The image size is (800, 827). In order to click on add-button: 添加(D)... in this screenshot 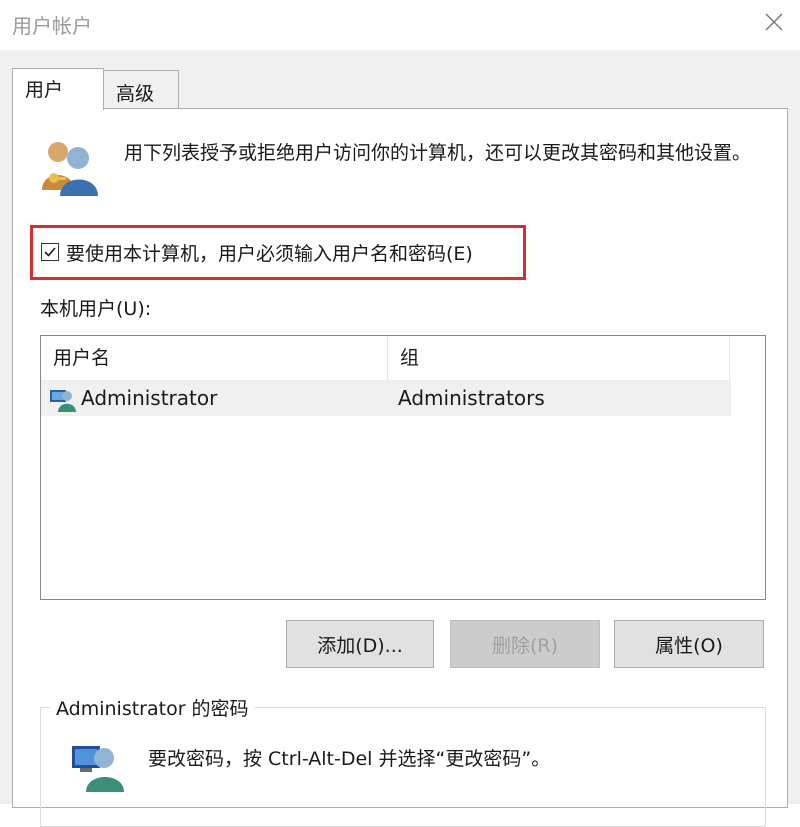, I will do `click(360, 644)`.